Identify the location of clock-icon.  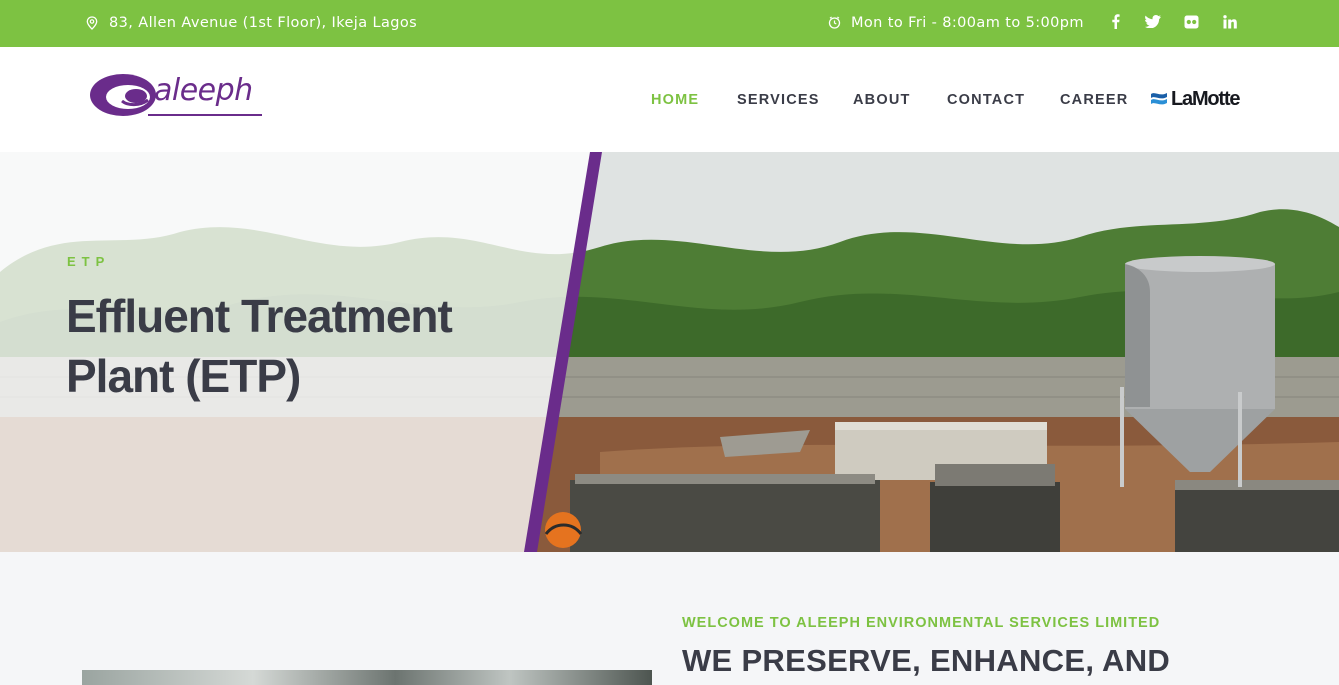
(834, 22).